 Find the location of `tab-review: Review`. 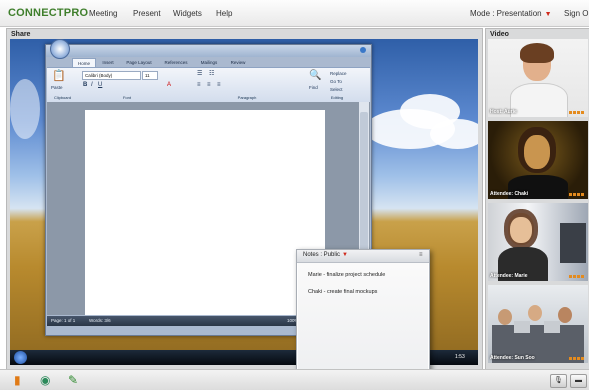

tab-review: Review is located at coordinates (238, 62).